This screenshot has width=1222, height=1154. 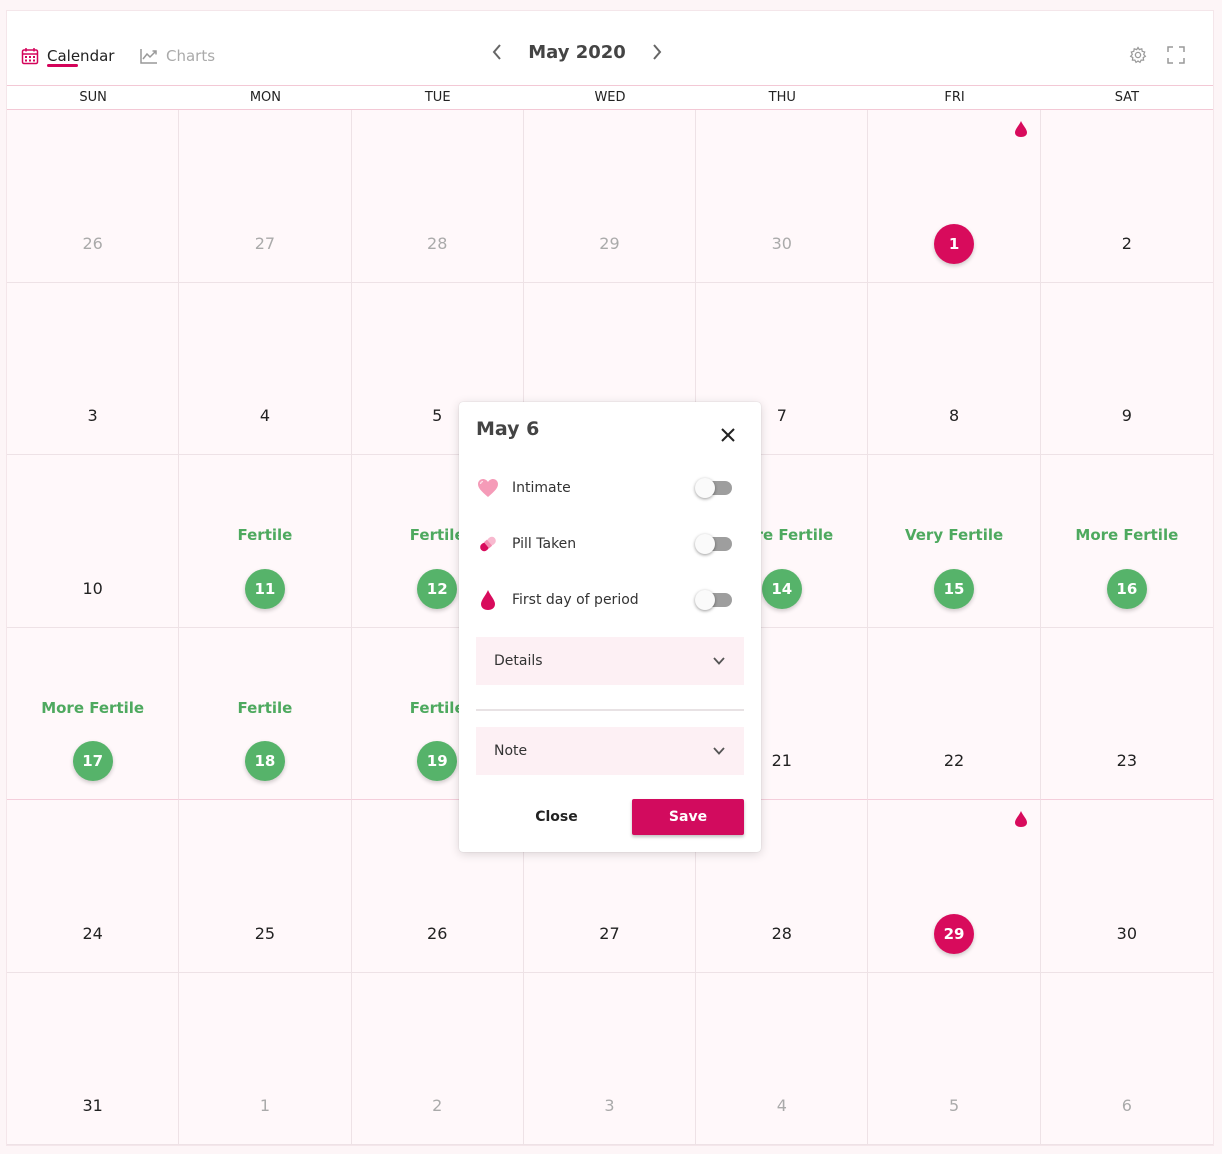 What do you see at coordinates (437, 196) in the screenshot?
I see `day-cell: 28` at bounding box center [437, 196].